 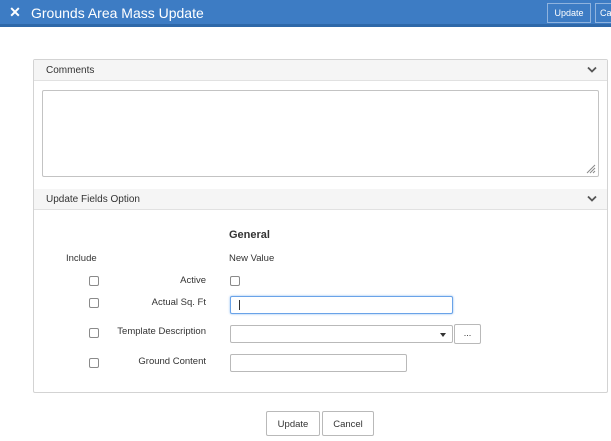 I want to click on footer-update-button: Update, so click(x=293, y=423).